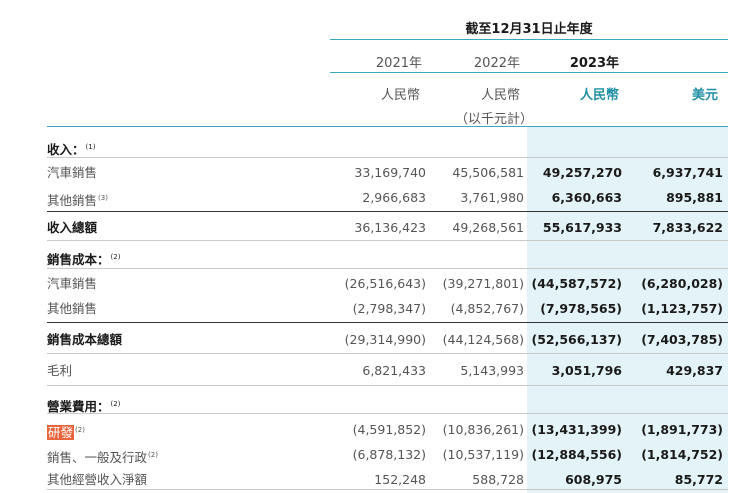 The image size is (750, 493). What do you see at coordinates (389, 308) in the screenshot?
I see `value-cell: (2,798,347)` at bounding box center [389, 308].